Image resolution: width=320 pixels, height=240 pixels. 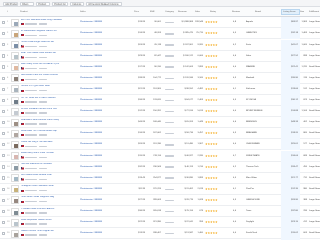 What do you see at coordinates (48, 109) in the screenshot?
I see `product-title-link: BPUBP Foldable Kitchen Drink Tool` at bounding box center [48, 109].